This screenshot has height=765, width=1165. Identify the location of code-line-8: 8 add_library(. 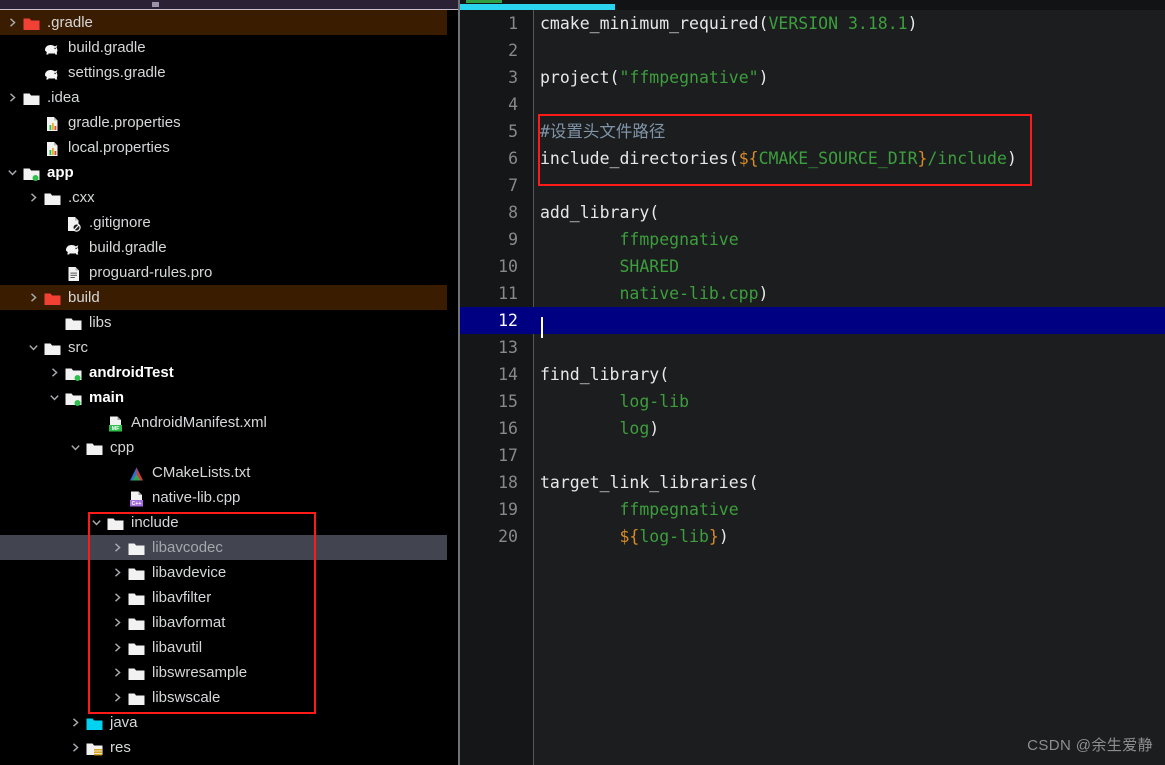
(812, 212).